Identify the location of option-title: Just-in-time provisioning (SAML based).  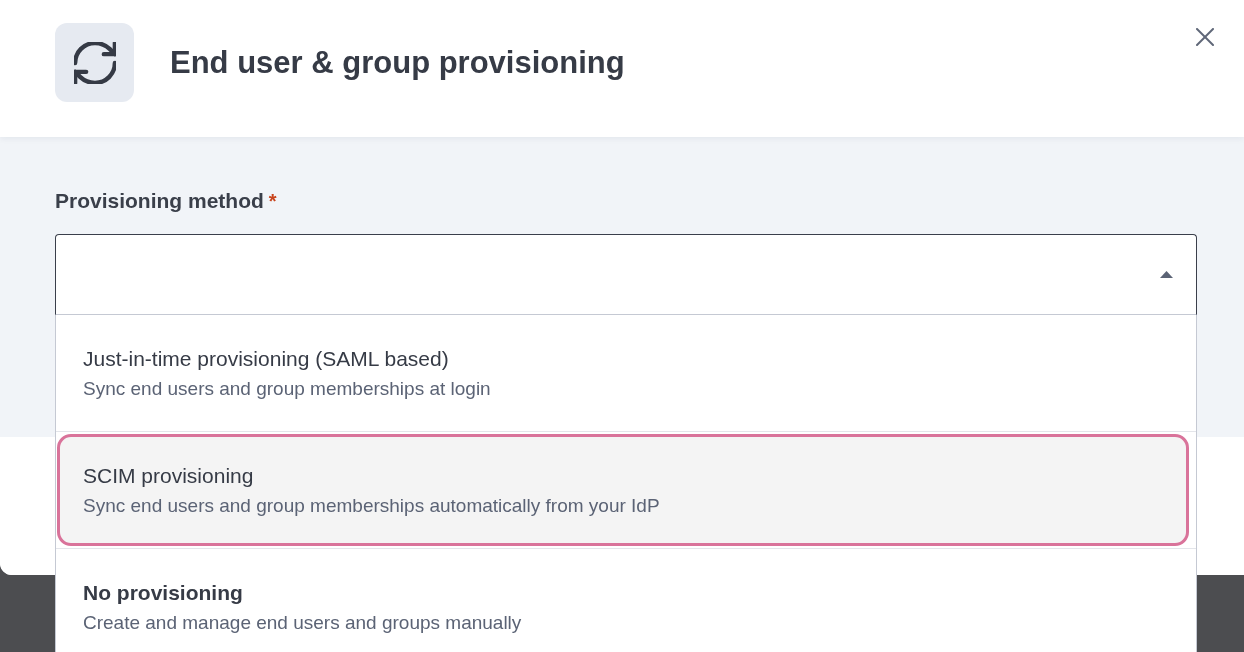
(266, 358).